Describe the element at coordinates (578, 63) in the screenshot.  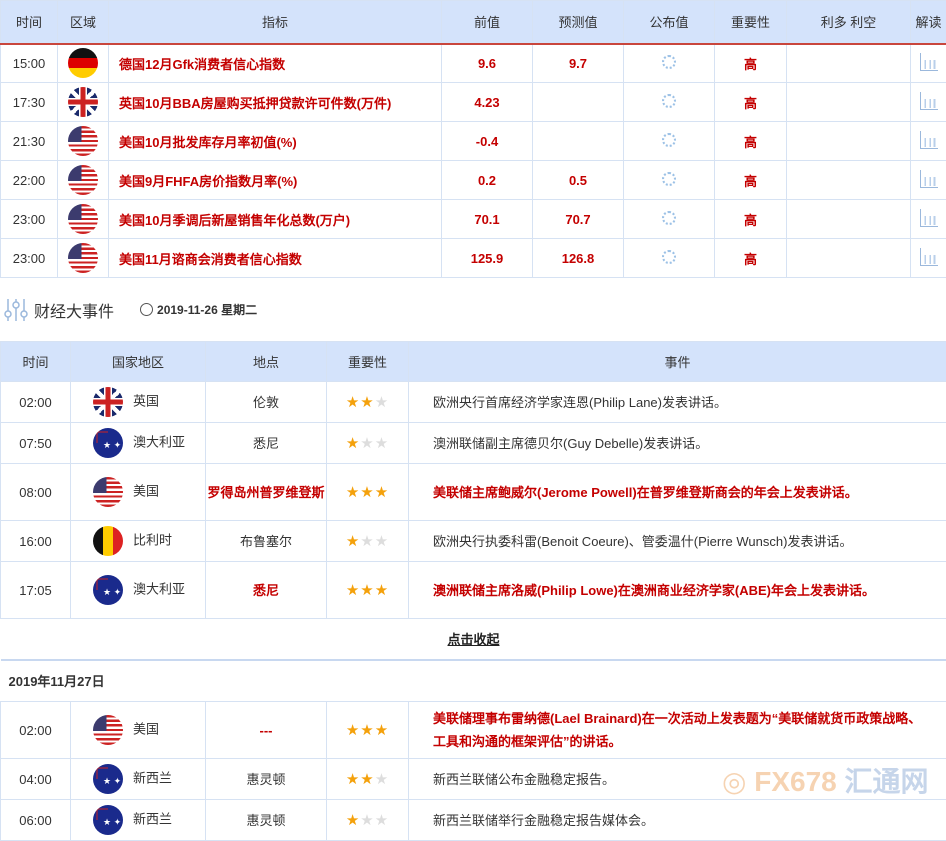
I see `forecast-value: 9.7` at that location.